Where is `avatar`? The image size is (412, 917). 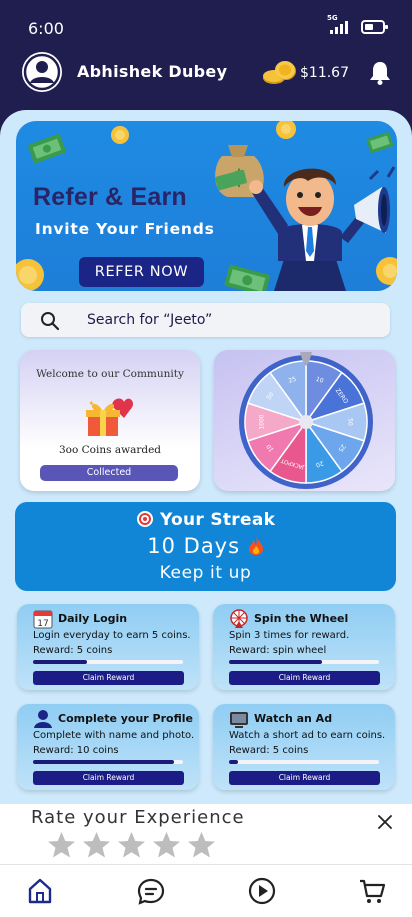 avatar is located at coordinates (42, 72).